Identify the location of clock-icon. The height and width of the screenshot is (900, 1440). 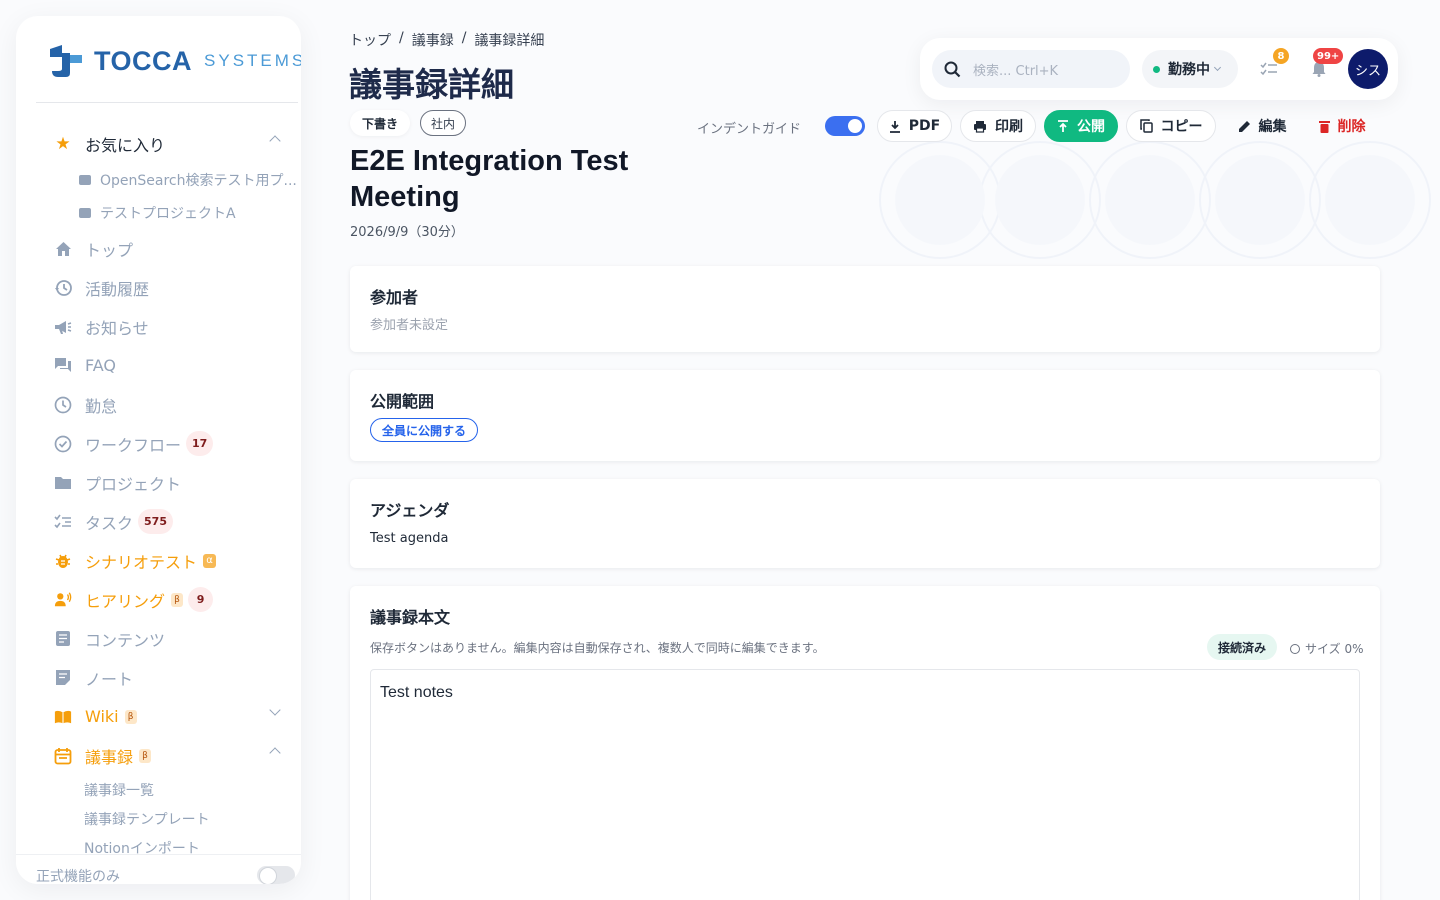
(63, 405).